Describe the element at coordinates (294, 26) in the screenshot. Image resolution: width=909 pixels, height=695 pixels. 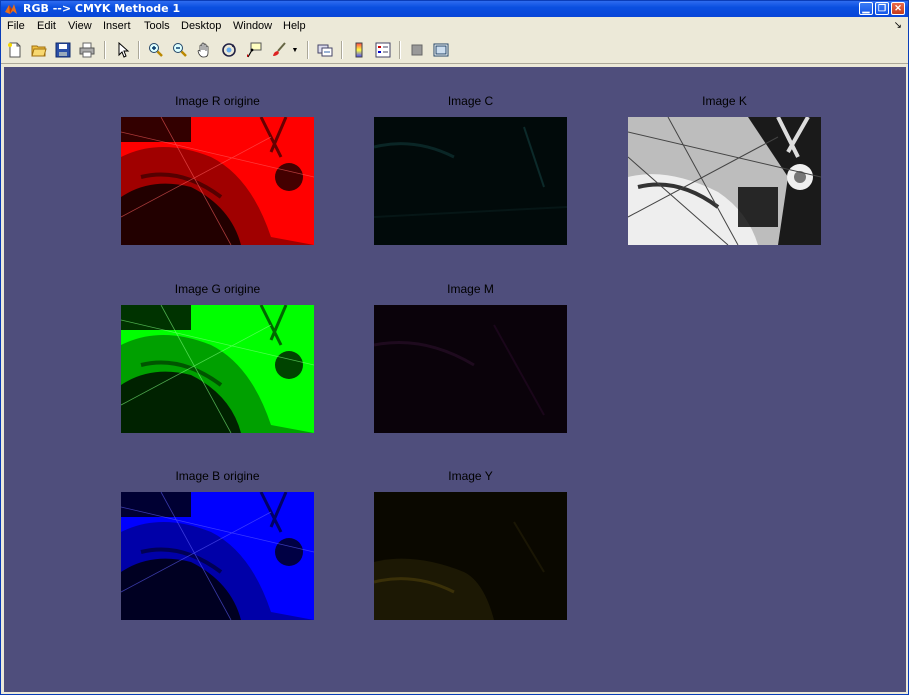
I see `menu-help: Help` at that location.